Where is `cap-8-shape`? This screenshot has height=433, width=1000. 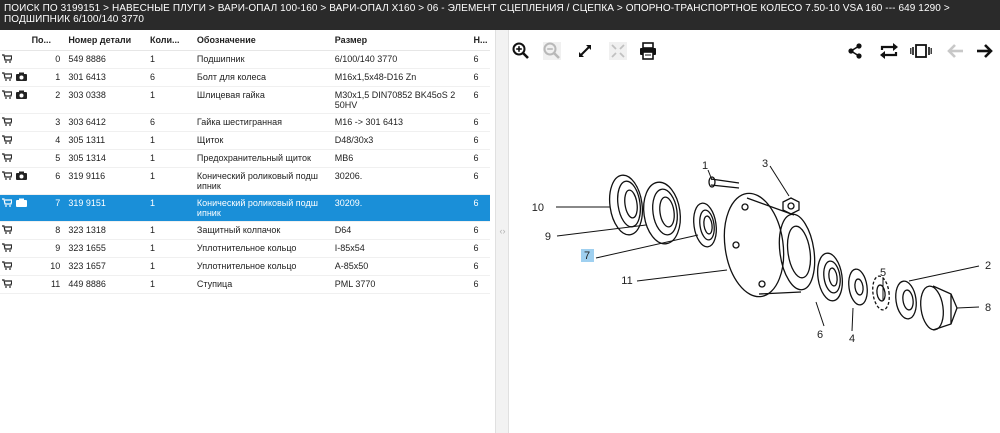 cap-8-shape is located at coordinates (938, 308).